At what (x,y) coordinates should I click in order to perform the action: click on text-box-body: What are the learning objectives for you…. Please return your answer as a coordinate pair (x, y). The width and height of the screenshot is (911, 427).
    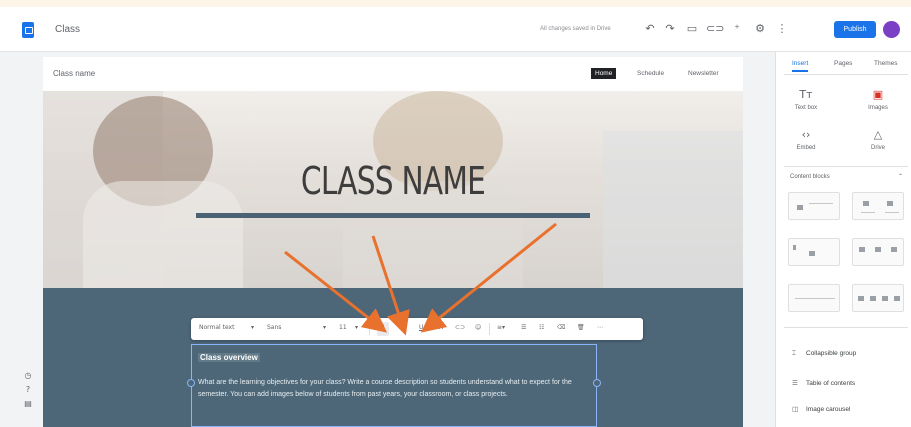
    Looking at the image, I should click on (394, 389).